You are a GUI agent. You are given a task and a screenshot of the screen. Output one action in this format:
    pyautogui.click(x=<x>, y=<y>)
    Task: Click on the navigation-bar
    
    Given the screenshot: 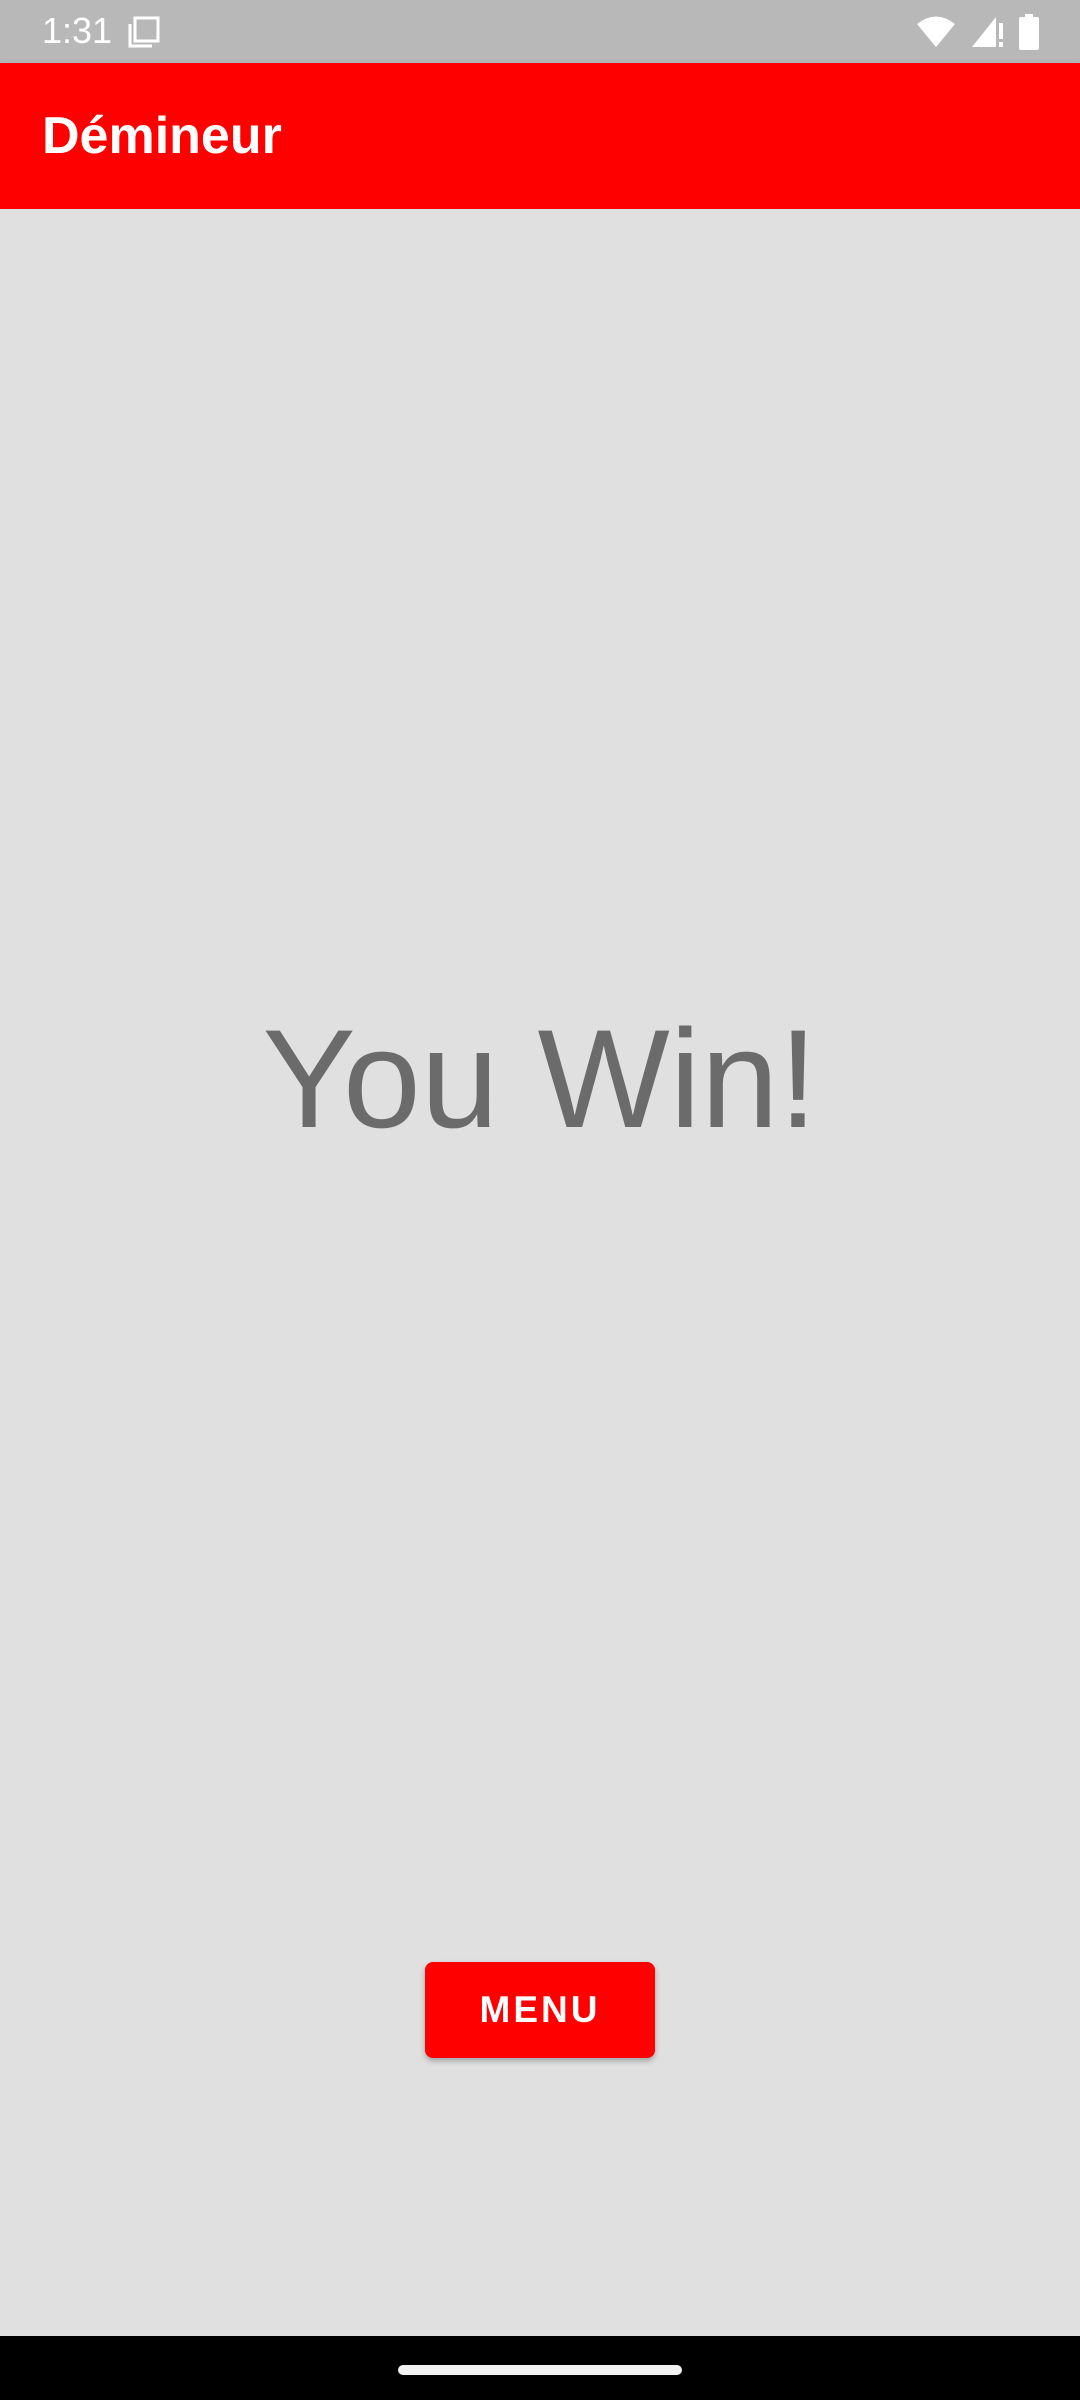 What is the action you would take?
    pyautogui.click(x=540, y=2368)
    